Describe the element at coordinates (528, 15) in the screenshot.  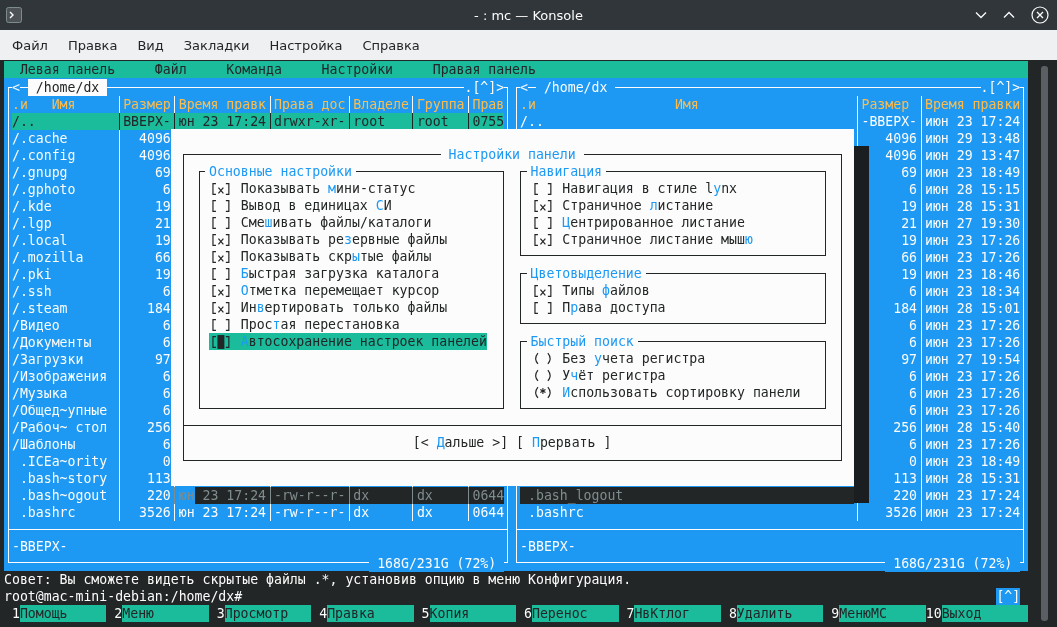
I see `window-title: - : mc — Konsole` at that location.